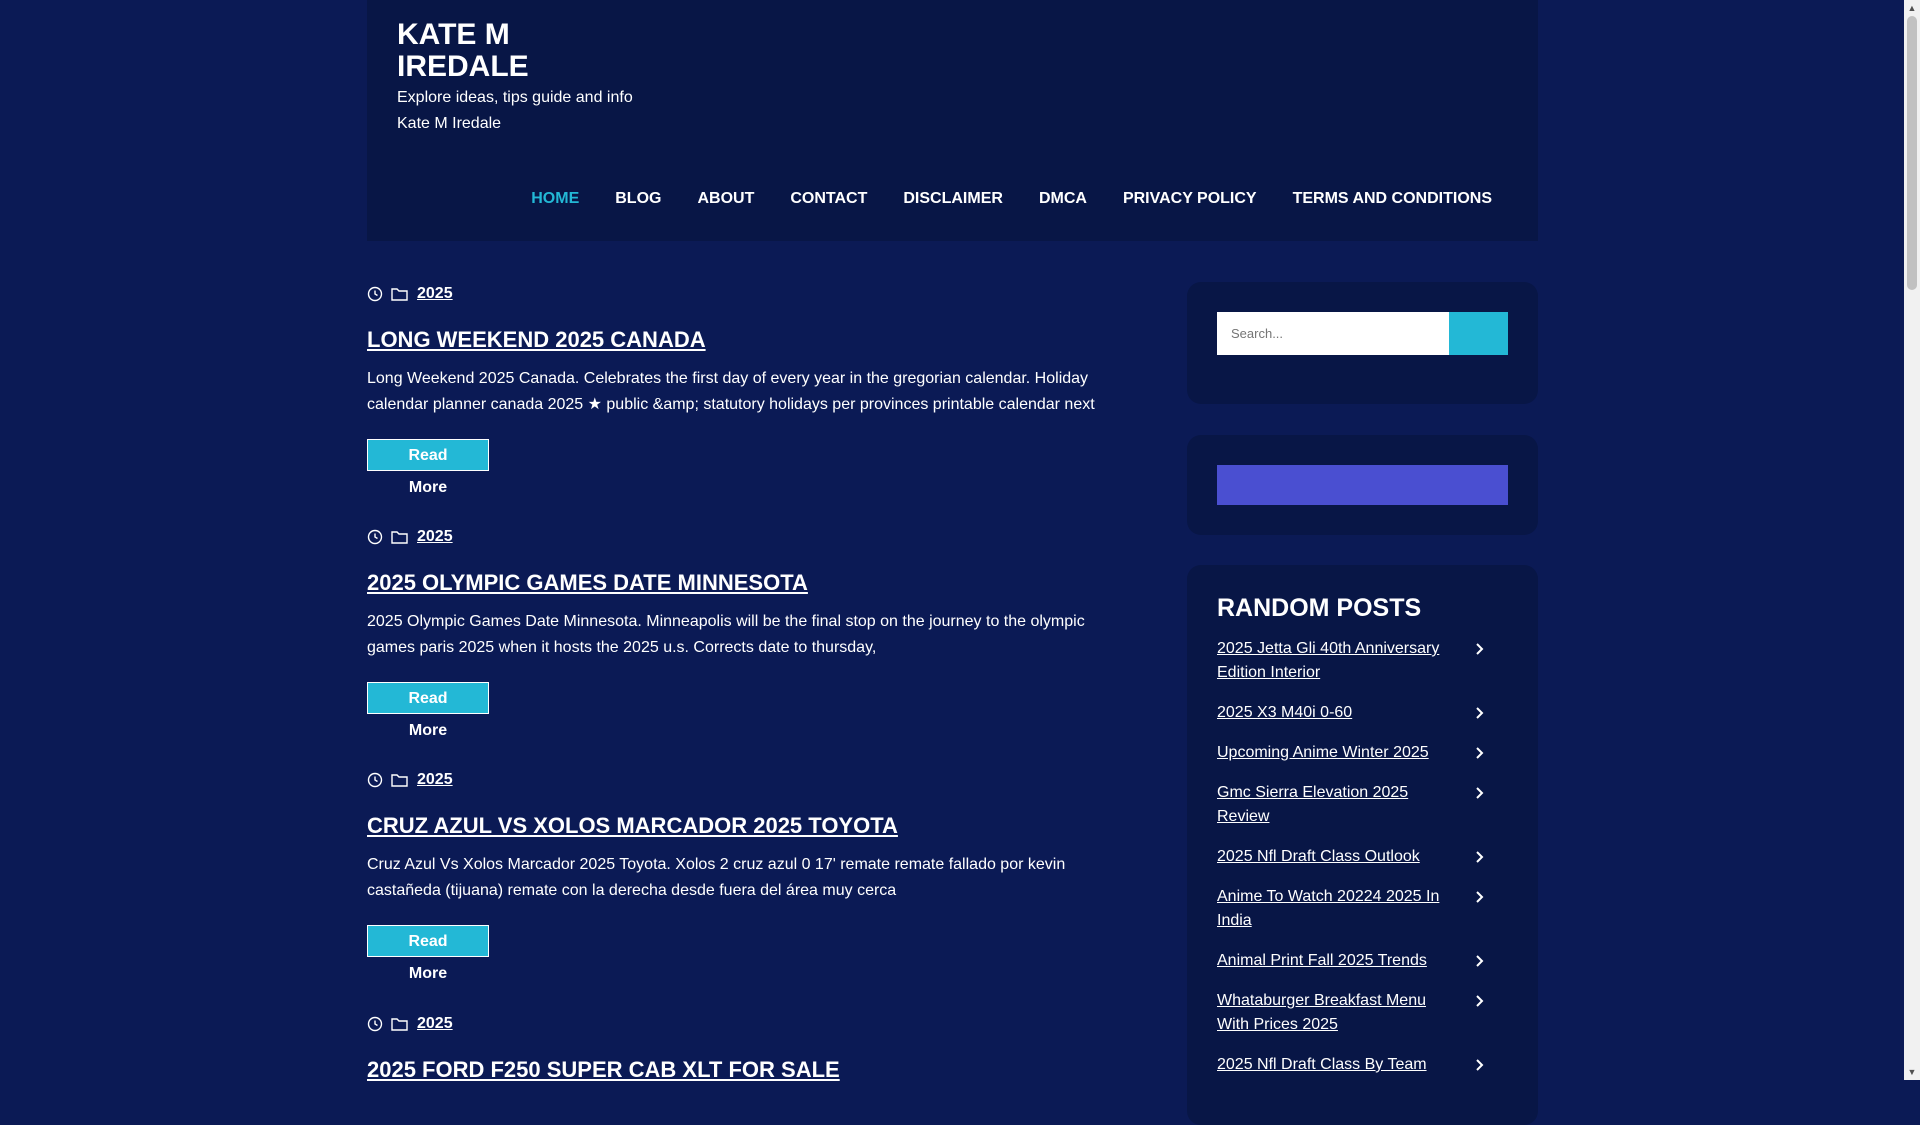 The height and width of the screenshot is (1125, 1920). What do you see at coordinates (1337, 857) in the screenshot?
I see `random-post-link: 2025 Nfl Draft Class Outlook` at bounding box center [1337, 857].